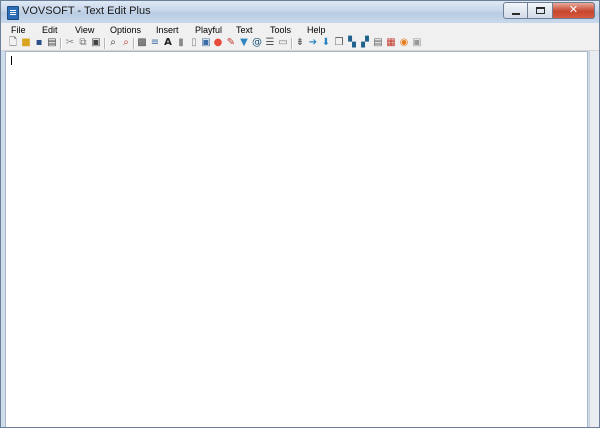  What do you see at coordinates (244, 30) in the screenshot?
I see `menu-text: Text` at bounding box center [244, 30].